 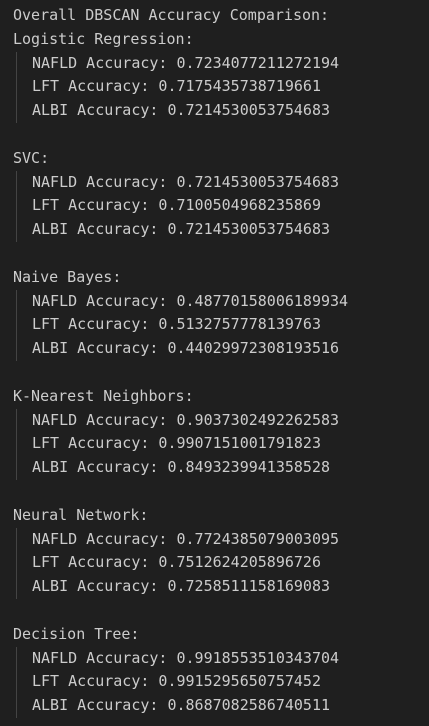 I want to click on albi-accuracy: ALBI Accuracy: 0.7258511158169083, so click(x=181, y=586).